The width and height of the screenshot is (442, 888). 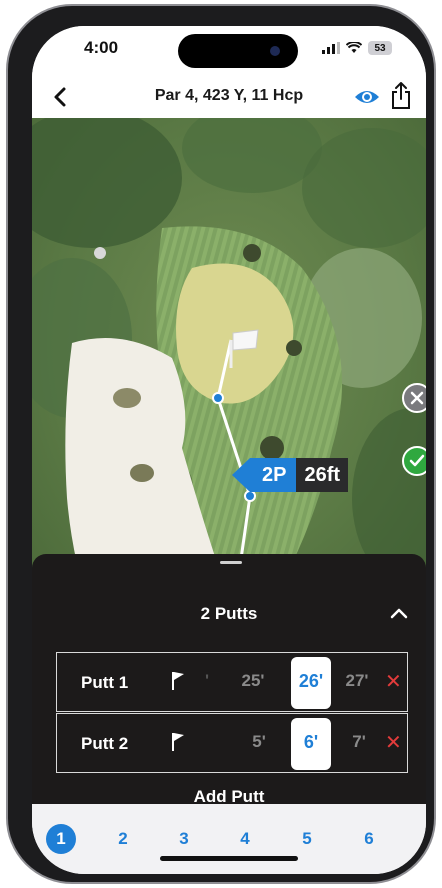 I want to click on hole-tab: 2, so click(x=123, y=839).